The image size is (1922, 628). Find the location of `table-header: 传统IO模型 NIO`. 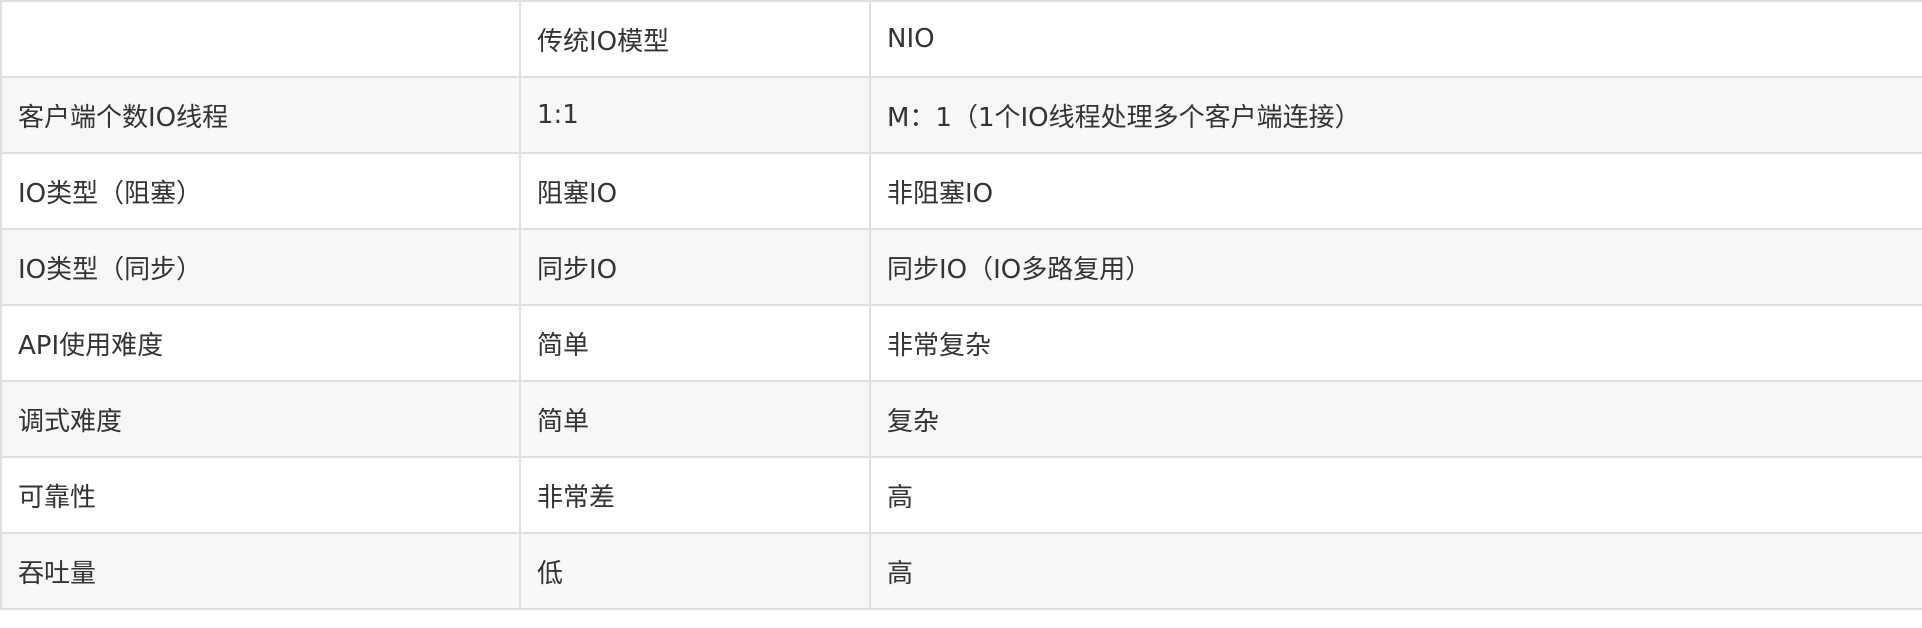

table-header: 传统IO模型 NIO is located at coordinates (961, 39).